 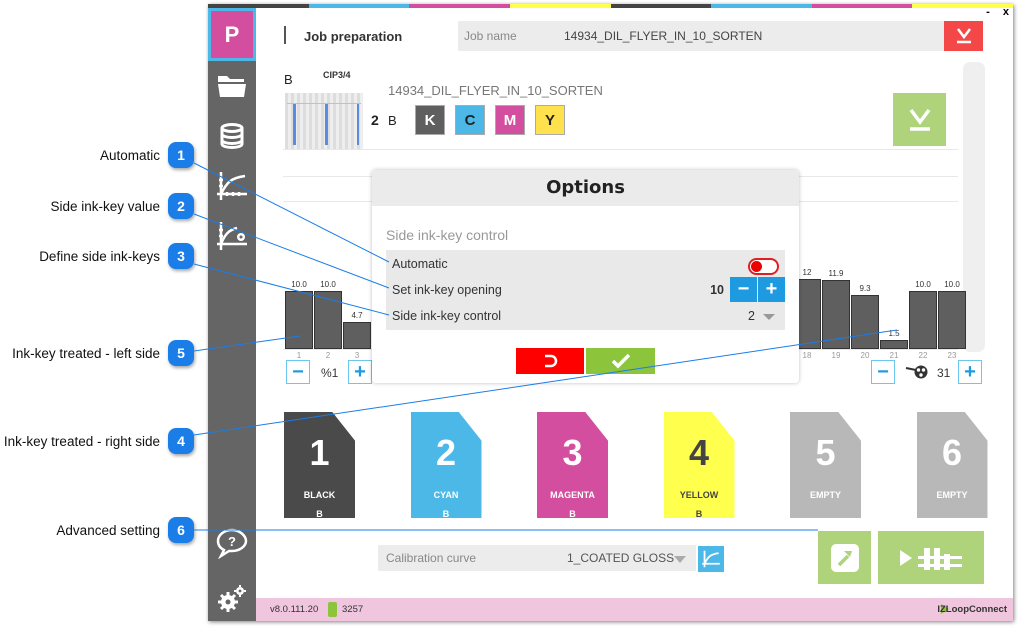 What do you see at coordinates (360, 372) in the screenshot?
I see `left-increase-button: +` at bounding box center [360, 372].